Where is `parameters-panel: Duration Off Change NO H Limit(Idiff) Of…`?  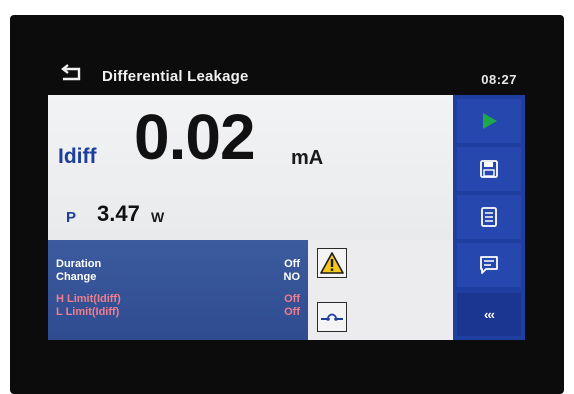 parameters-panel: Duration Off Change NO H Limit(Idiff) Of… is located at coordinates (178, 290).